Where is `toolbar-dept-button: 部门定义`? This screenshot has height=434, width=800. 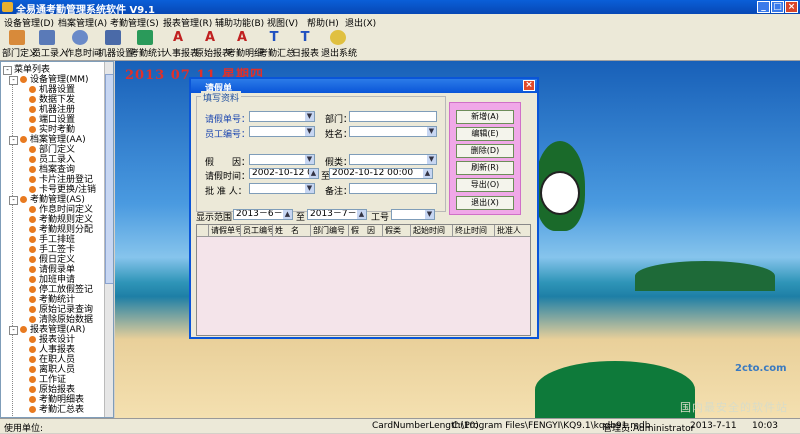
toolbar-dept-button: 部门定义 is located at coordinates (20, 44).